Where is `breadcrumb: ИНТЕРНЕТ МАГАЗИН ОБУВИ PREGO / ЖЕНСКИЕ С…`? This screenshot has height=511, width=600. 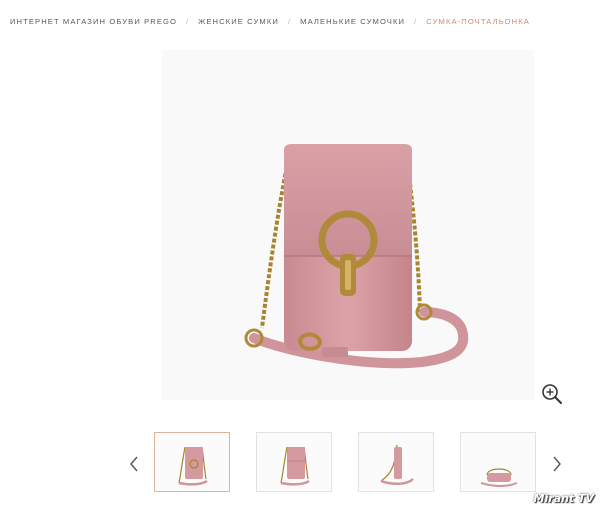 breadcrumb: ИНТЕРНЕТ МАГАЗИН ОБУВИ PREGO / ЖЕНСКИЕ С… is located at coordinates (270, 21).